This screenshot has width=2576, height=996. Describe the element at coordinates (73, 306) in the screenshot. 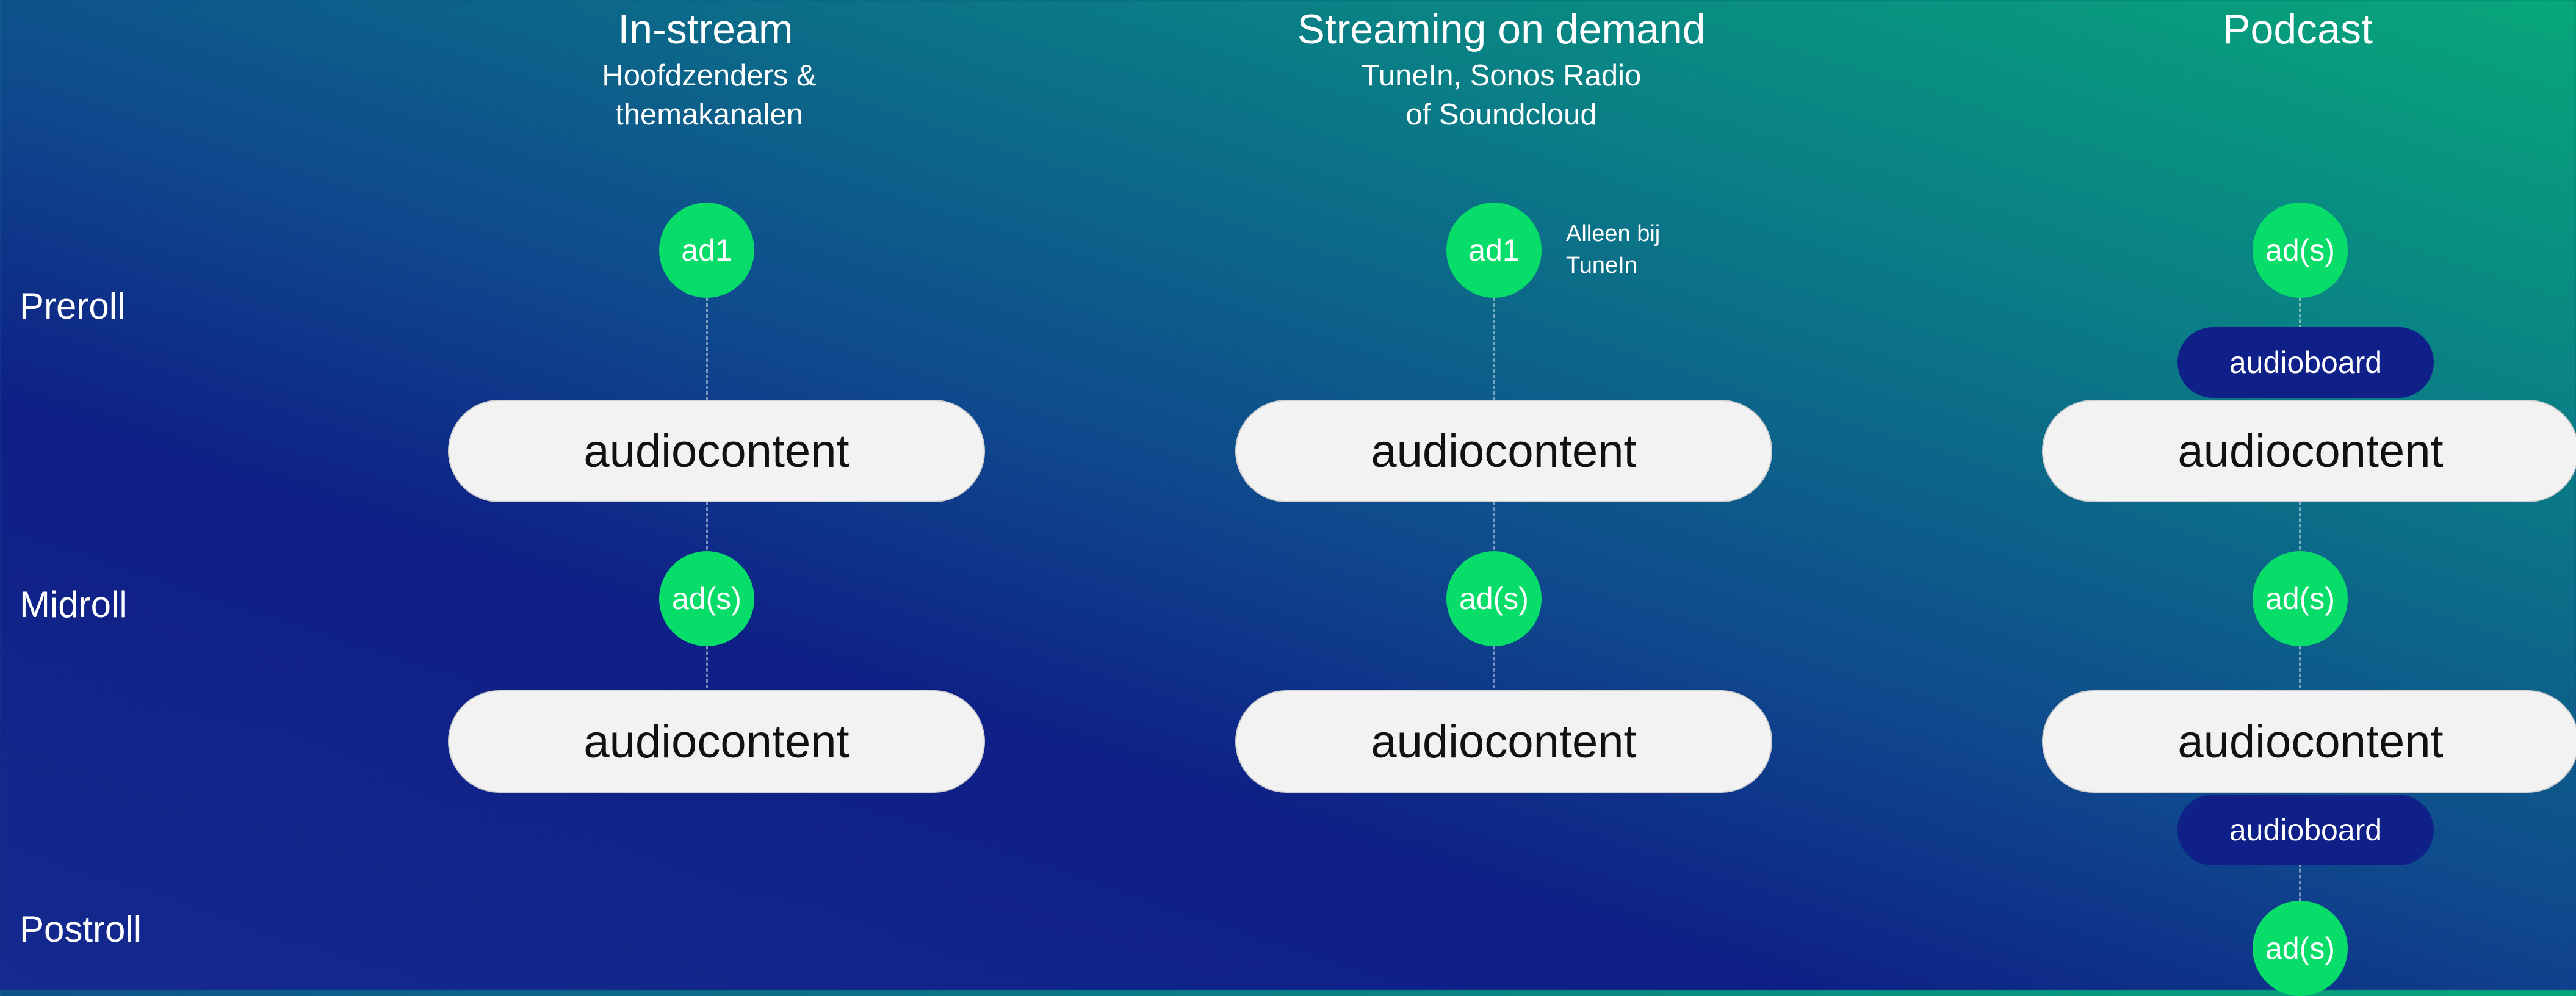

I see `row-label-preroll: Preroll` at that location.